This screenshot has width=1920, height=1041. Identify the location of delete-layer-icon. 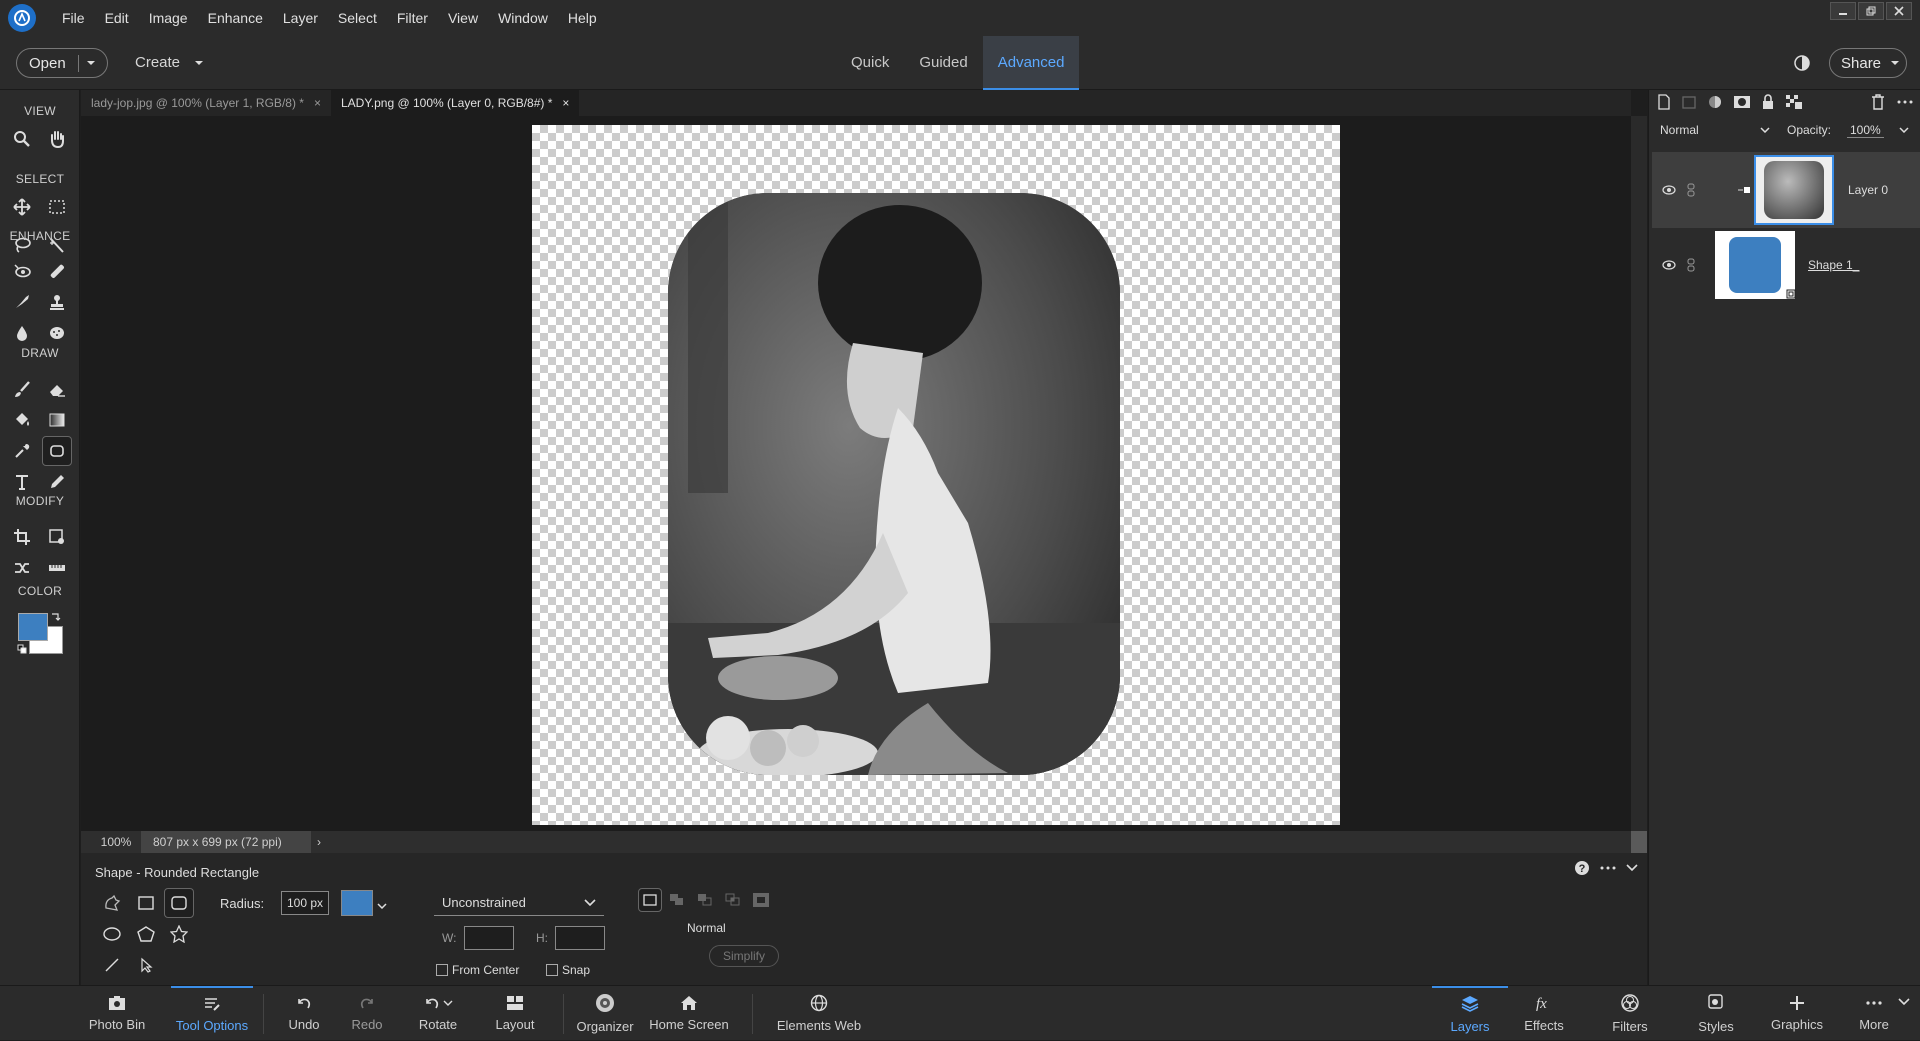
(1878, 102).